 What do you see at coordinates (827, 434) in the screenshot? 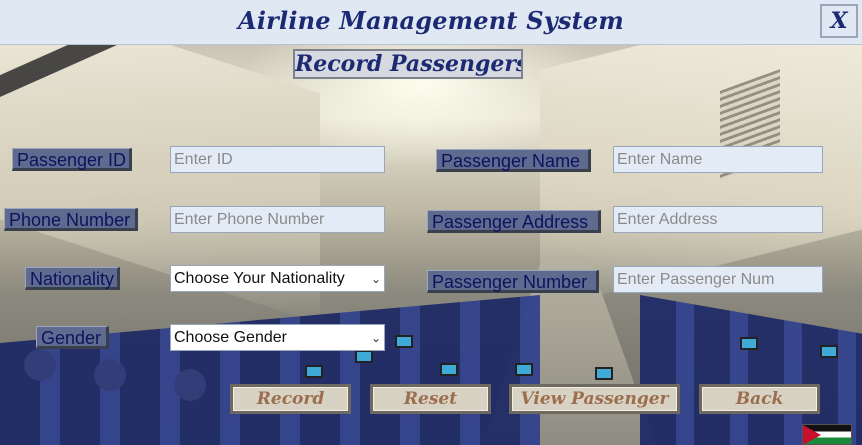
I see `flag-icon` at bounding box center [827, 434].